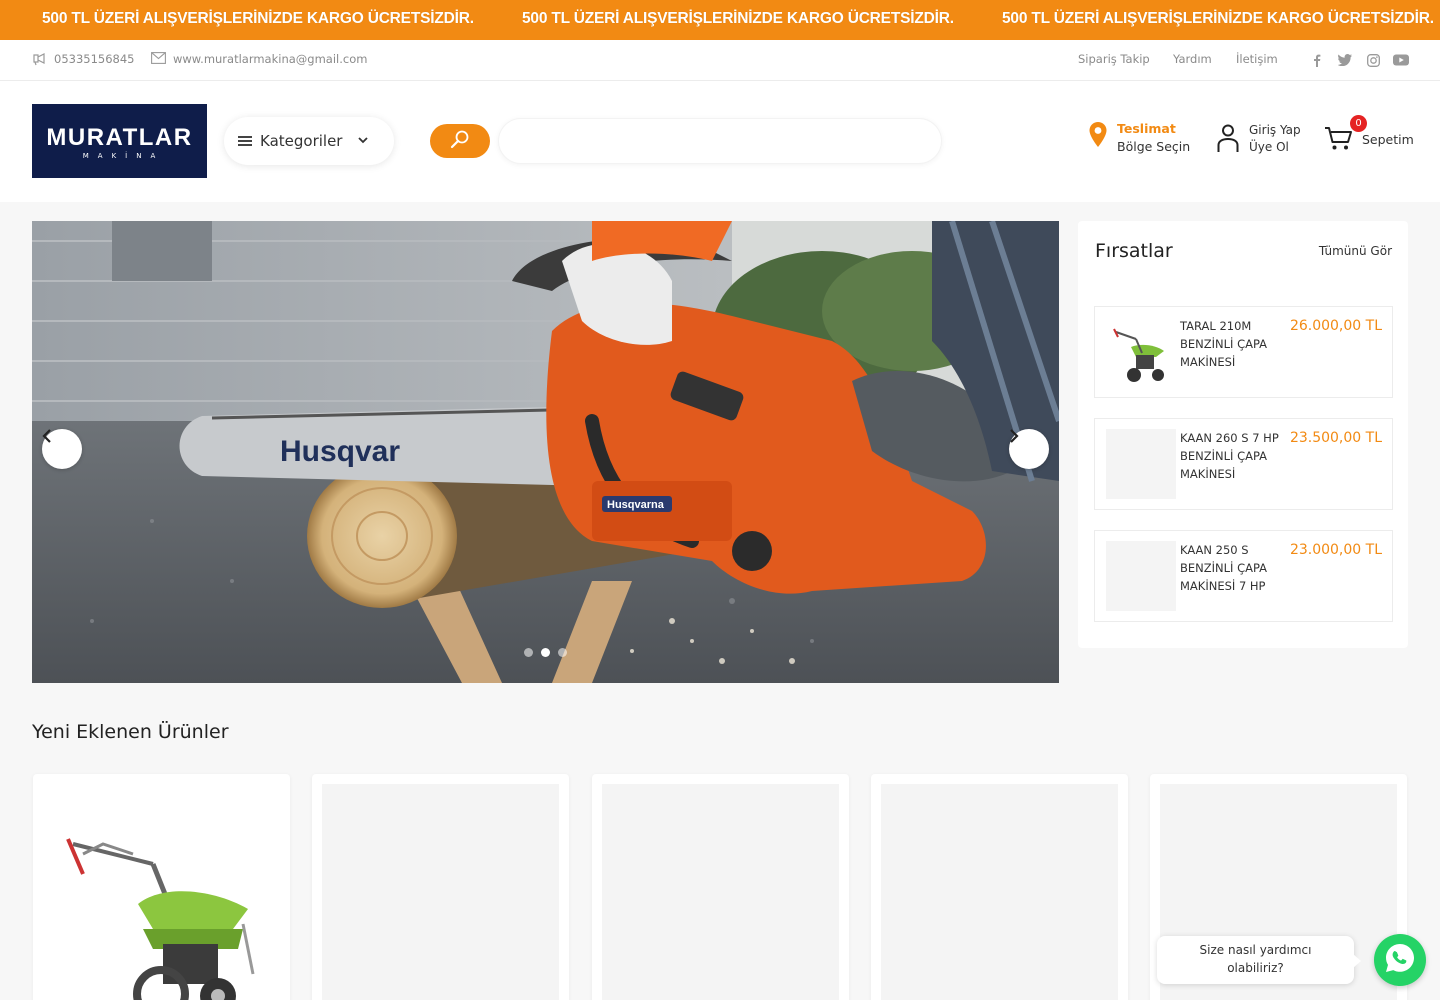 The height and width of the screenshot is (1000, 1440). What do you see at coordinates (1275, 130) in the screenshot?
I see `login-link: Giriş Yap` at bounding box center [1275, 130].